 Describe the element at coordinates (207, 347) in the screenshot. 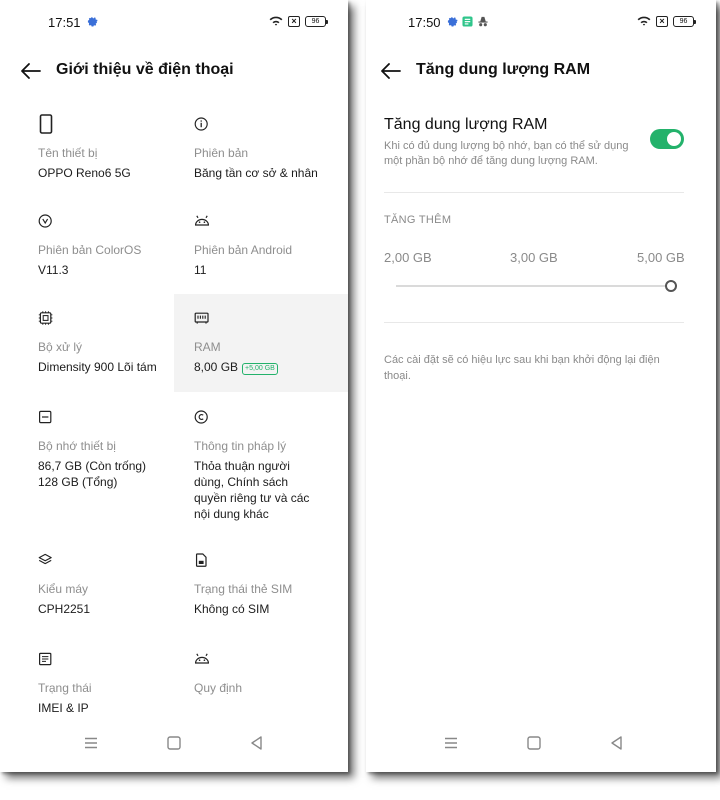

I see `info-label: RAM` at that location.